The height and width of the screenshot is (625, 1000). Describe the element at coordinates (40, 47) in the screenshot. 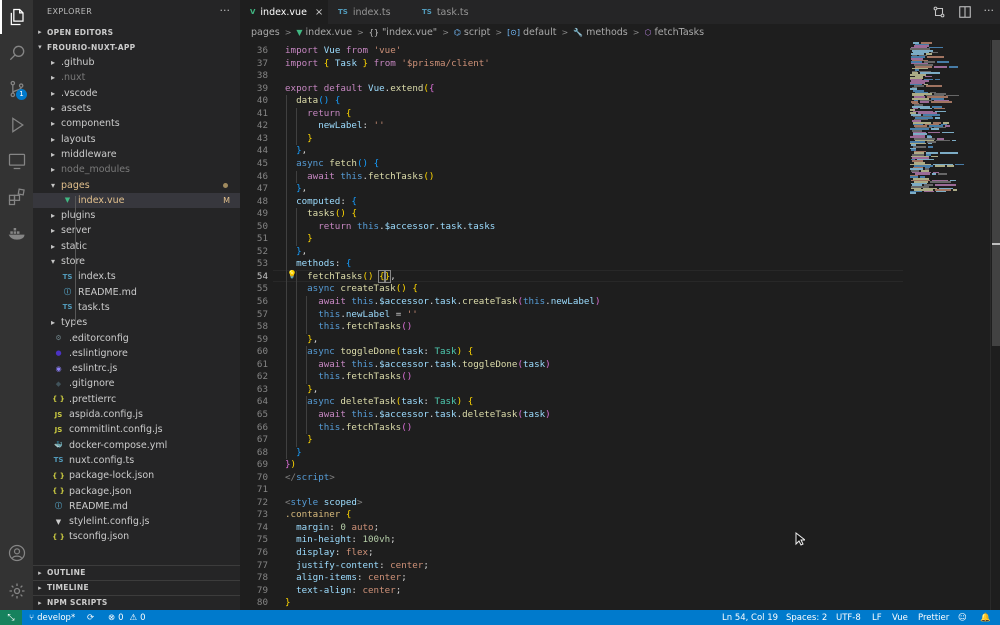

I see `chevron-down-icon: ▾` at that location.